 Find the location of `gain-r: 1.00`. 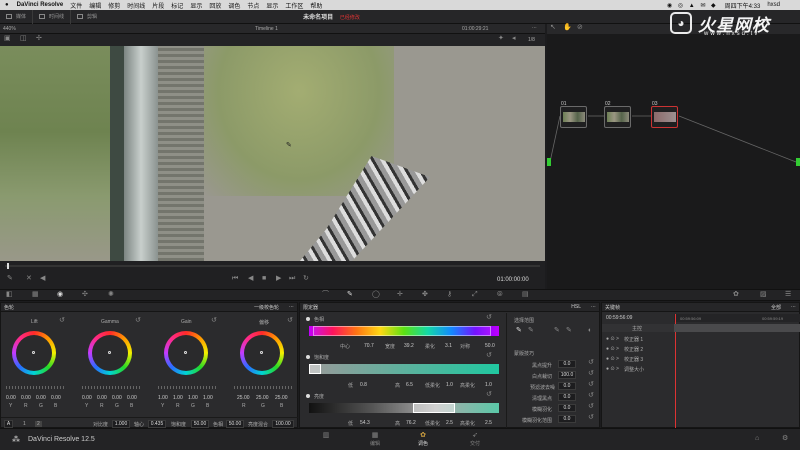

gain-r: 1.00 is located at coordinates (178, 398).